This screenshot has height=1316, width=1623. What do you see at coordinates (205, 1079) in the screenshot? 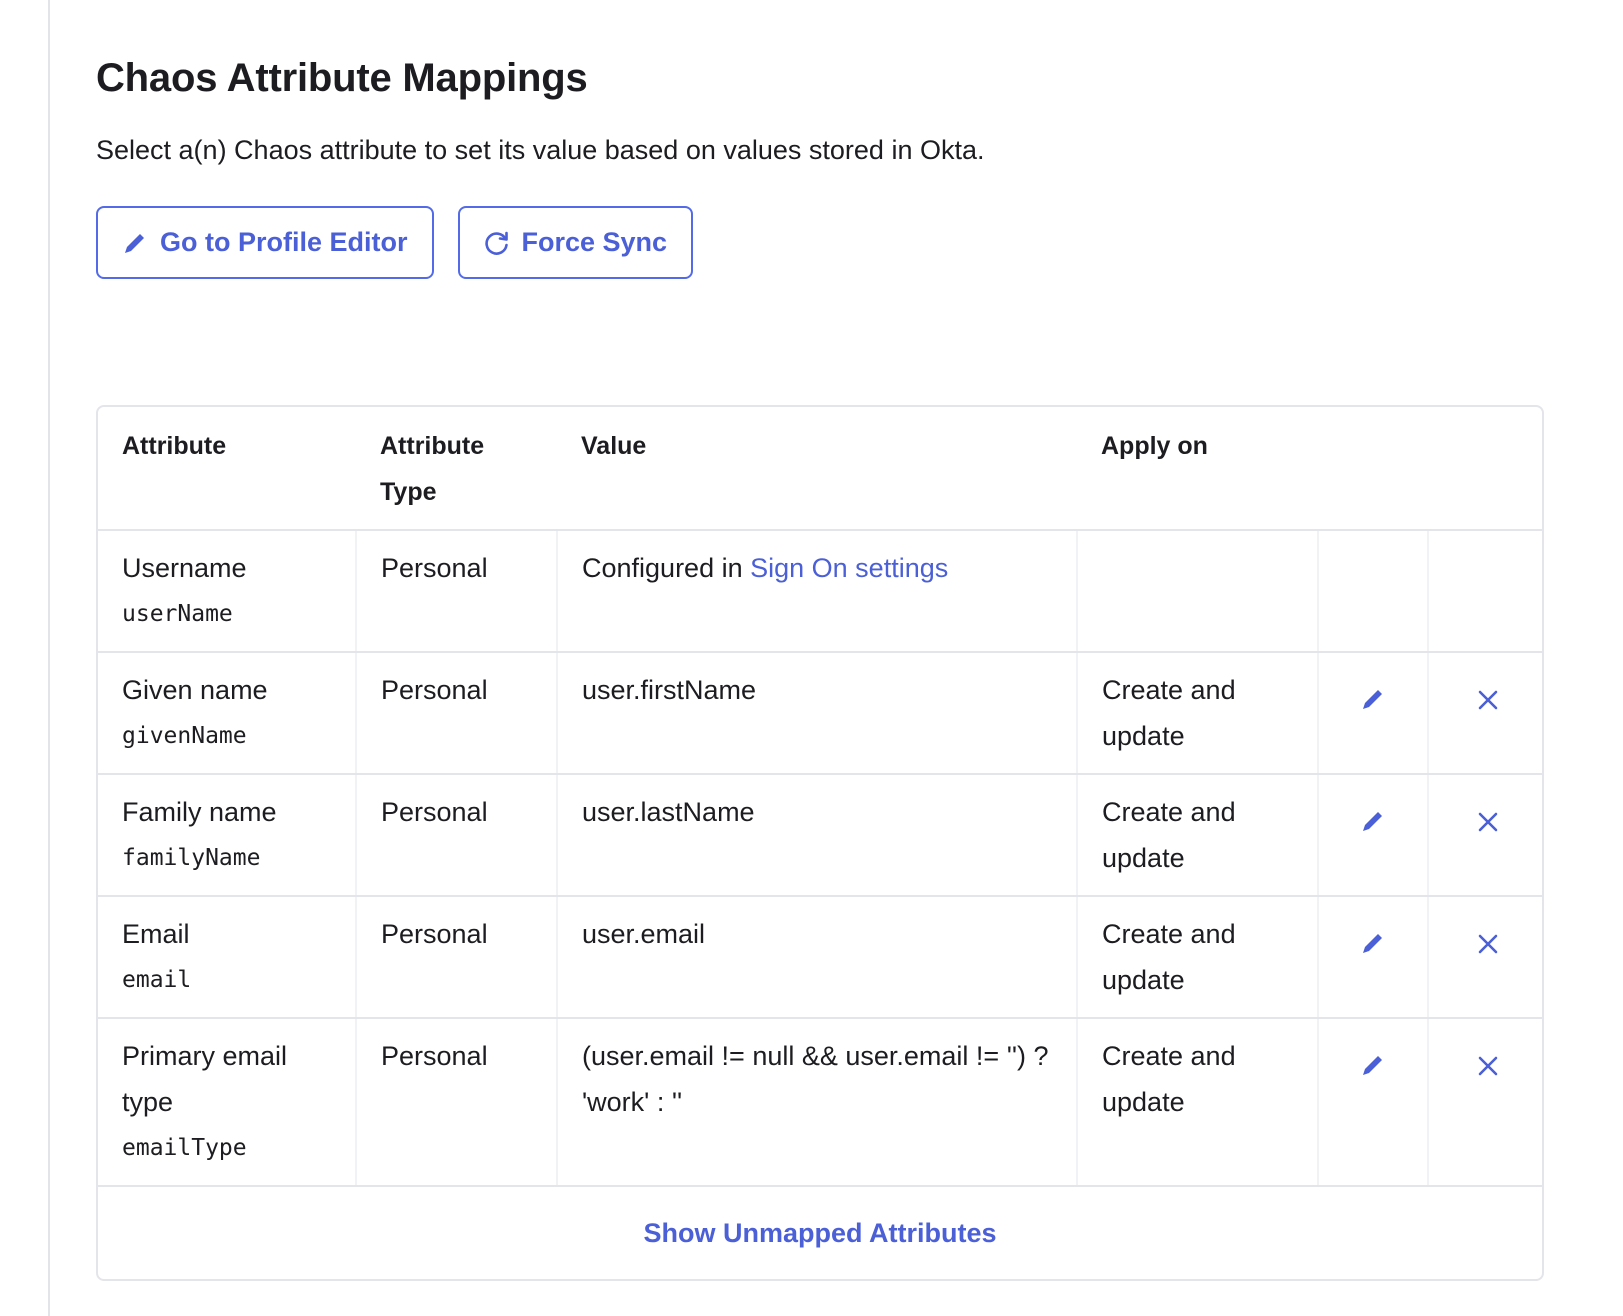
I see `attribute-name: Primary email type` at bounding box center [205, 1079].